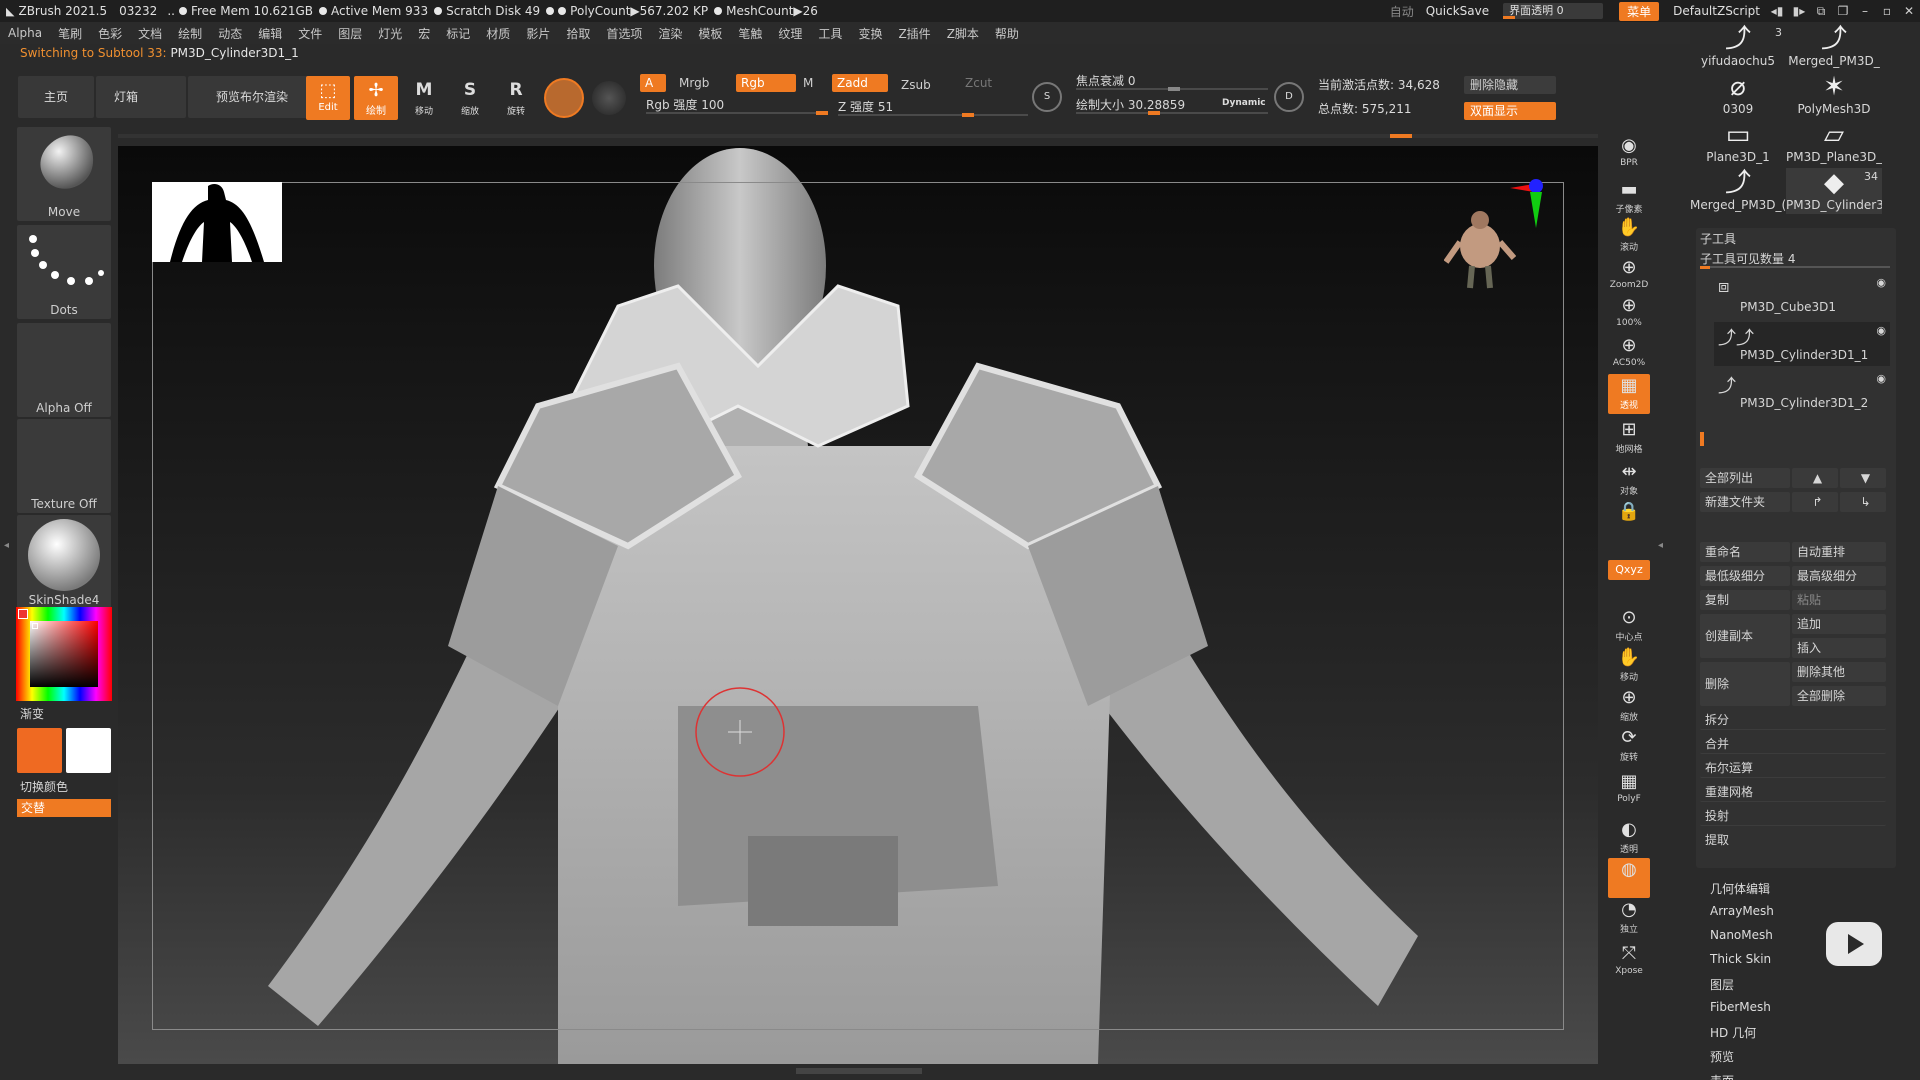 The image size is (1920, 1080). What do you see at coordinates (1629, 480) in the screenshot?
I see `shelf-local-button: ⇹ 对象` at bounding box center [1629, 480].